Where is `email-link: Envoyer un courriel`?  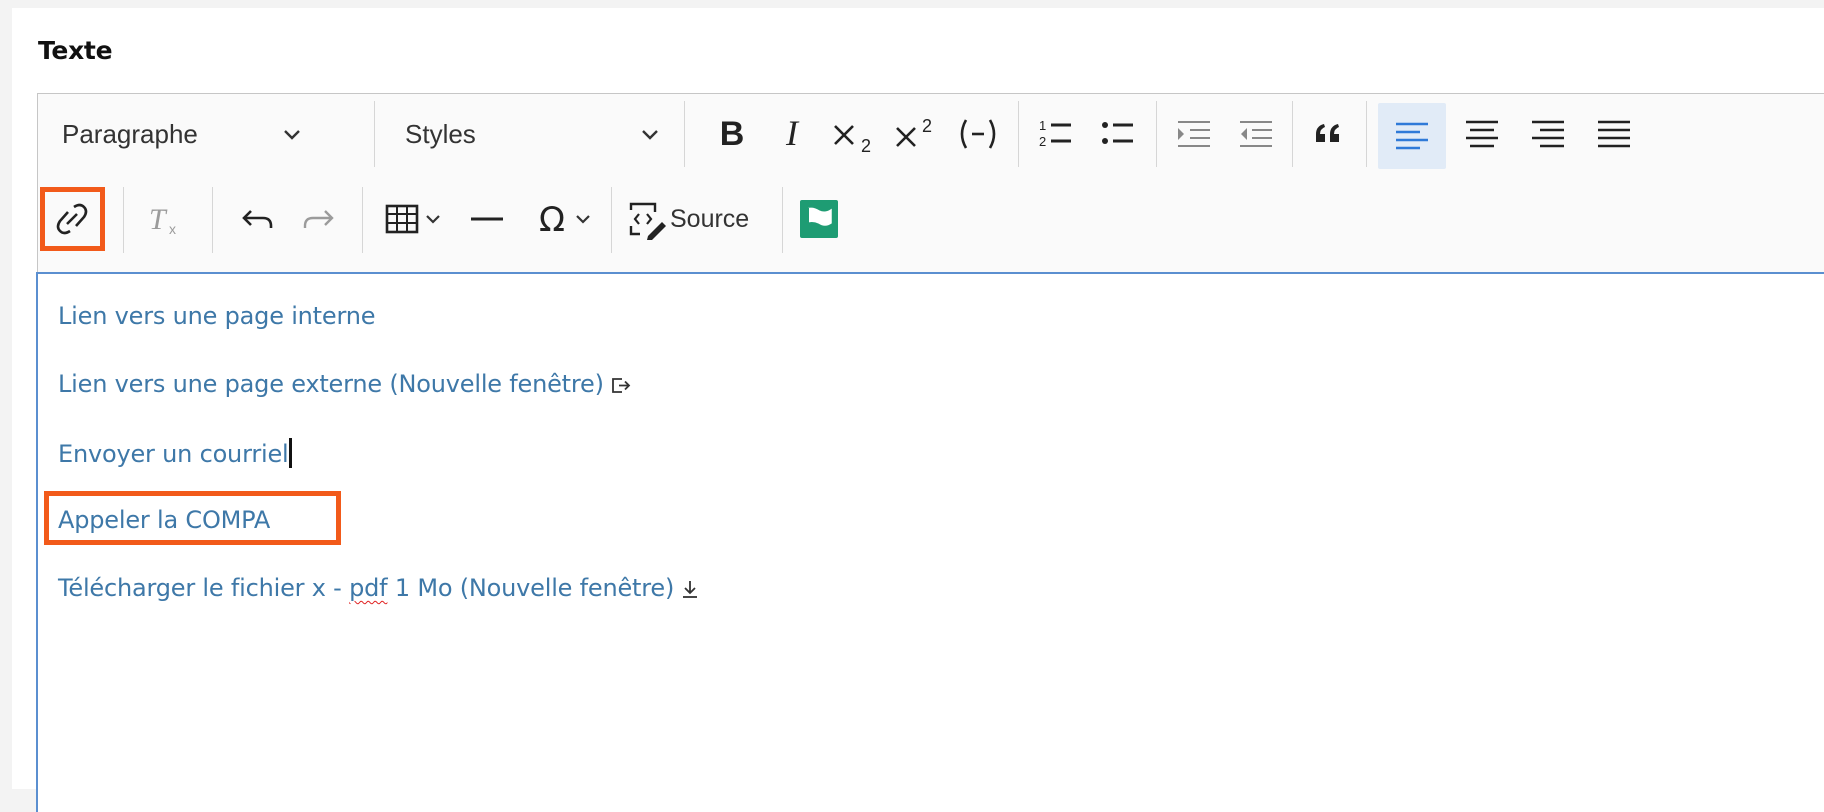
email-link: Envoyer un courriel is located at coordinates (175, 453).